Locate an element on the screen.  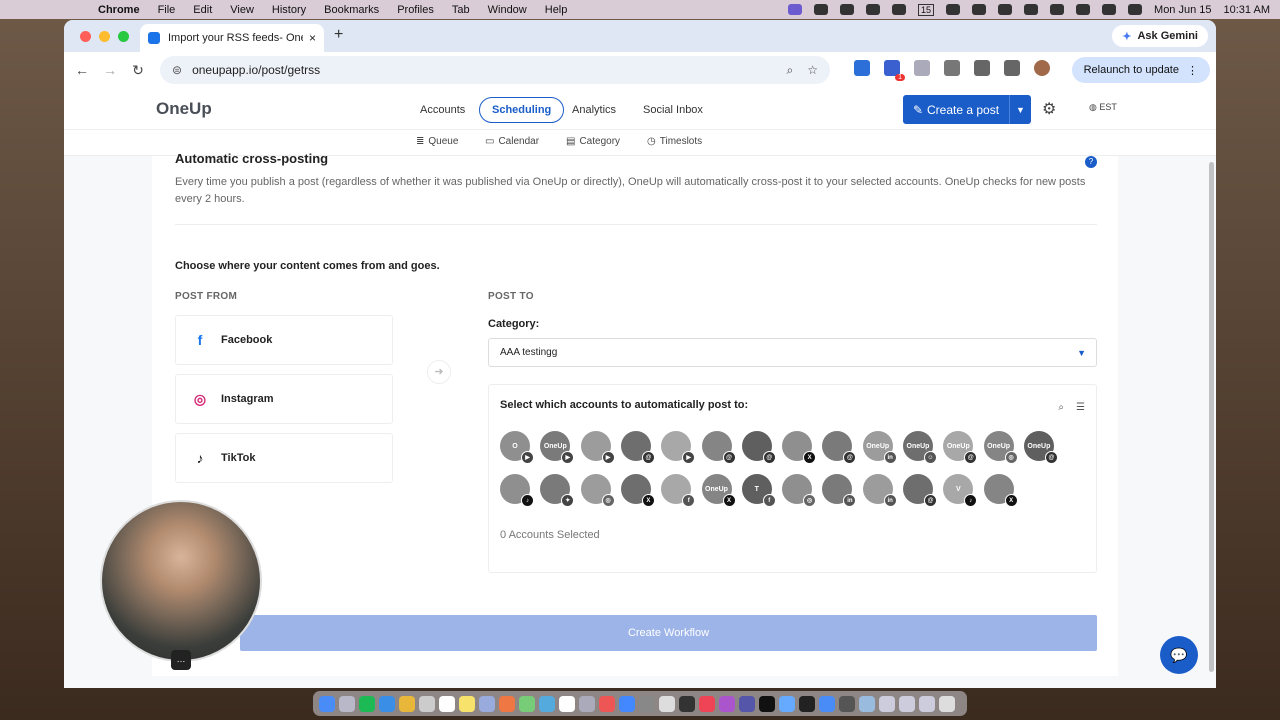
forward-icon: → is located at coordinates (110, 70).